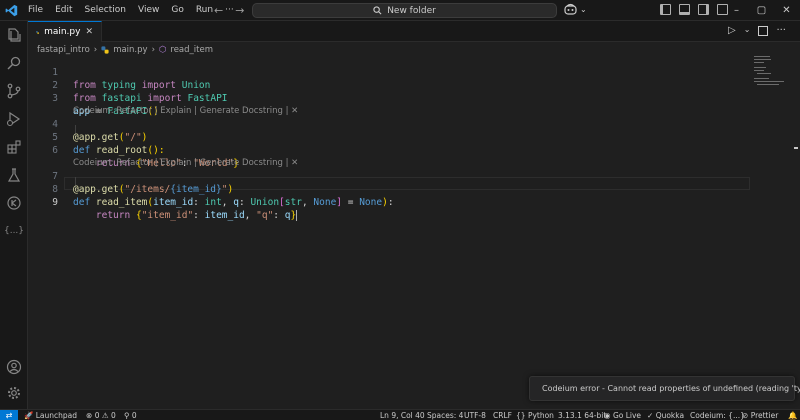 The image size is (800, 420). What do you see at coordinates (665, 415) in the screenshot?
I see `quokka-item: ✓ Quokka` at bounding box center [665, 415].